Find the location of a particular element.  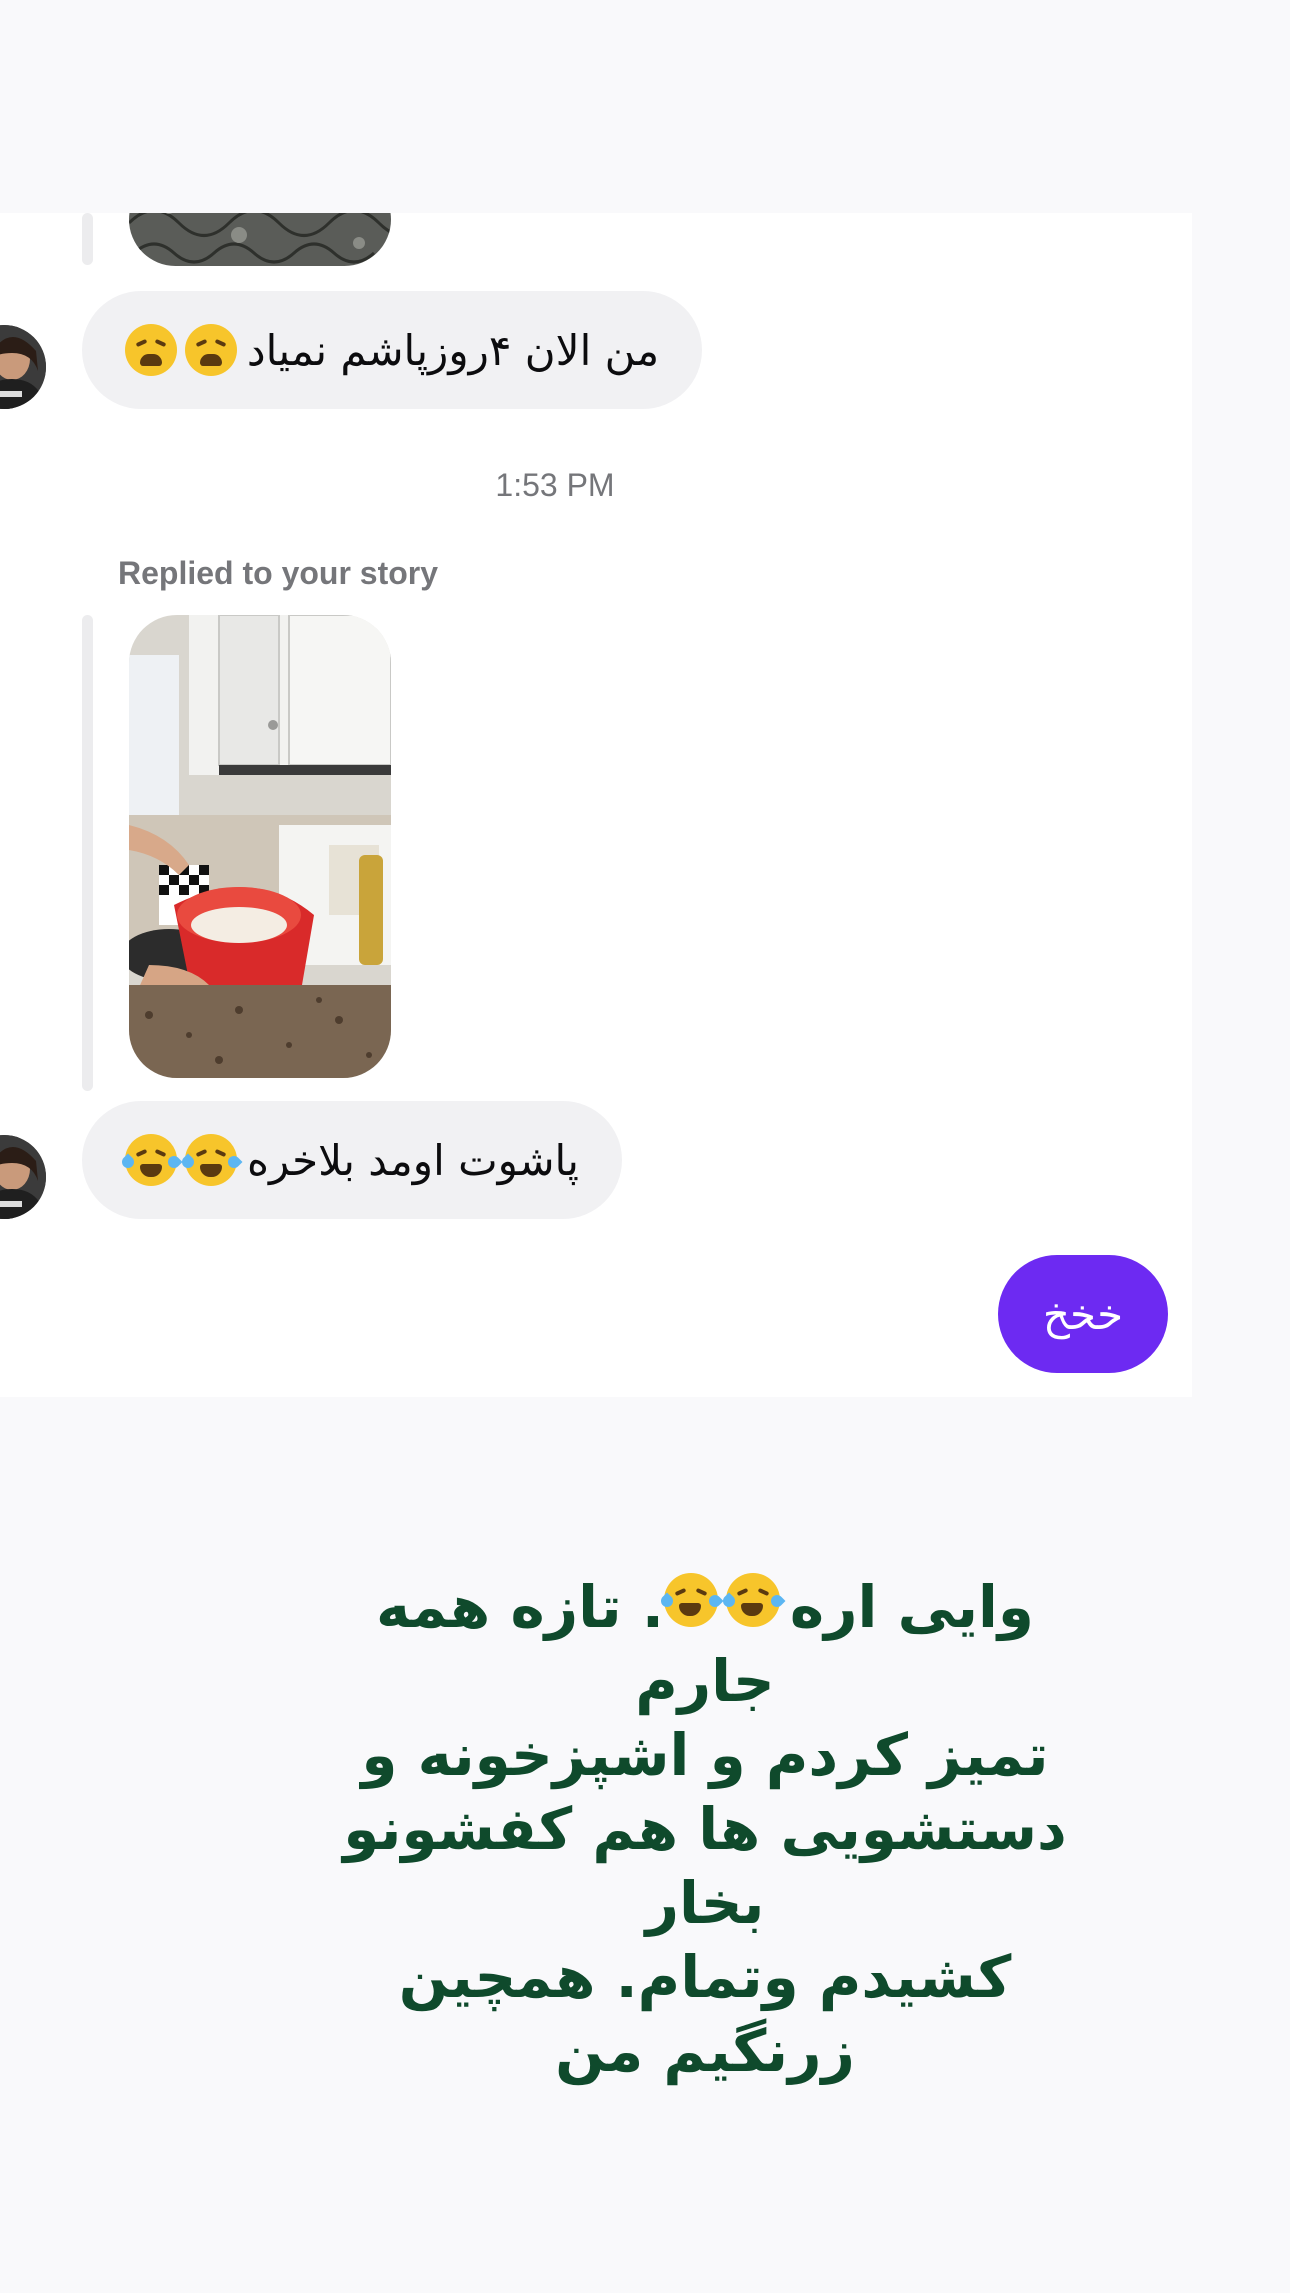

caption-line-3: دستشویی ها هم کفشونو بخار is located at coordinates (705, 1866).